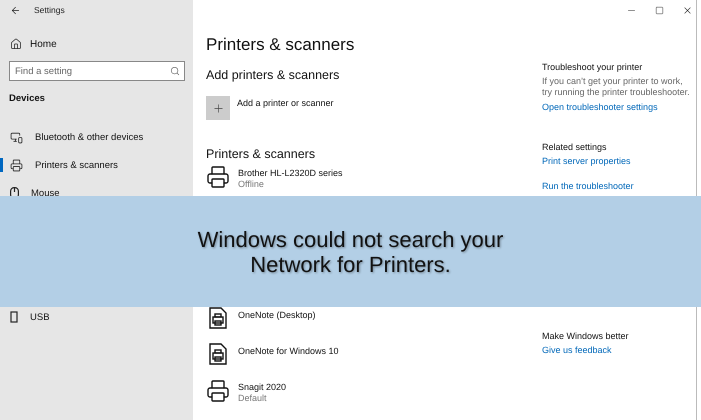 The image size is (701, 420). Describe the element at coordinates (281, 45) in the screenshot. I see `page-title: Printers & scanners` at that location.